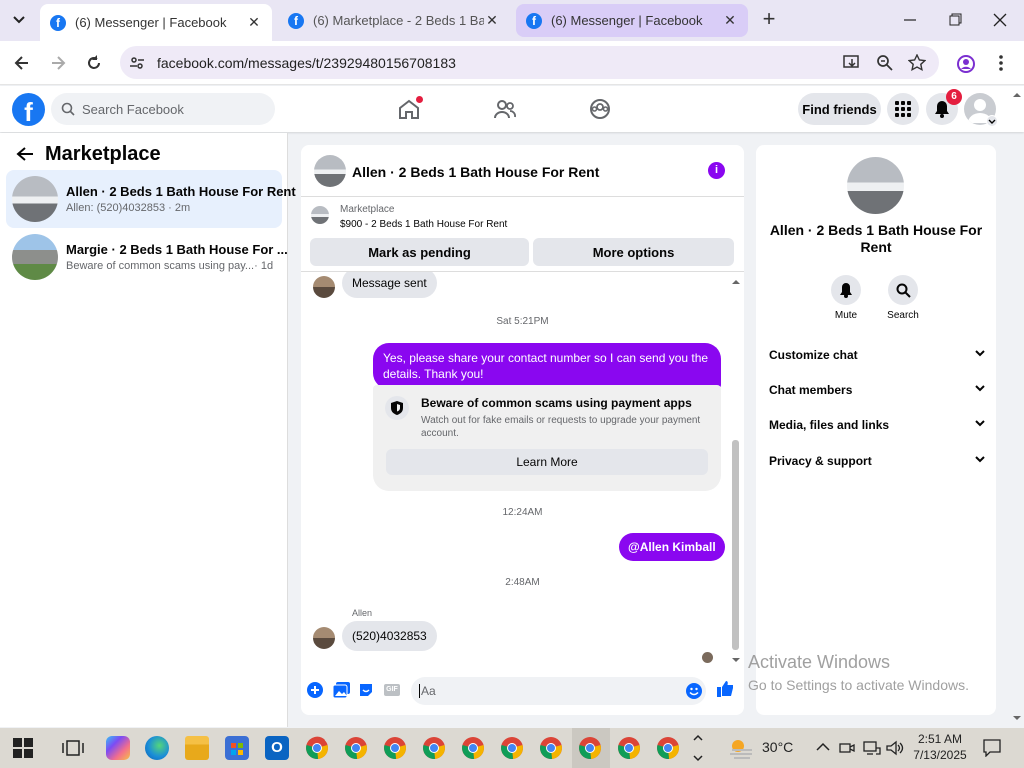 This screenshot has height=768, width=1024. I want to click on scroll-down-arrow-icon, so click(736, 660).